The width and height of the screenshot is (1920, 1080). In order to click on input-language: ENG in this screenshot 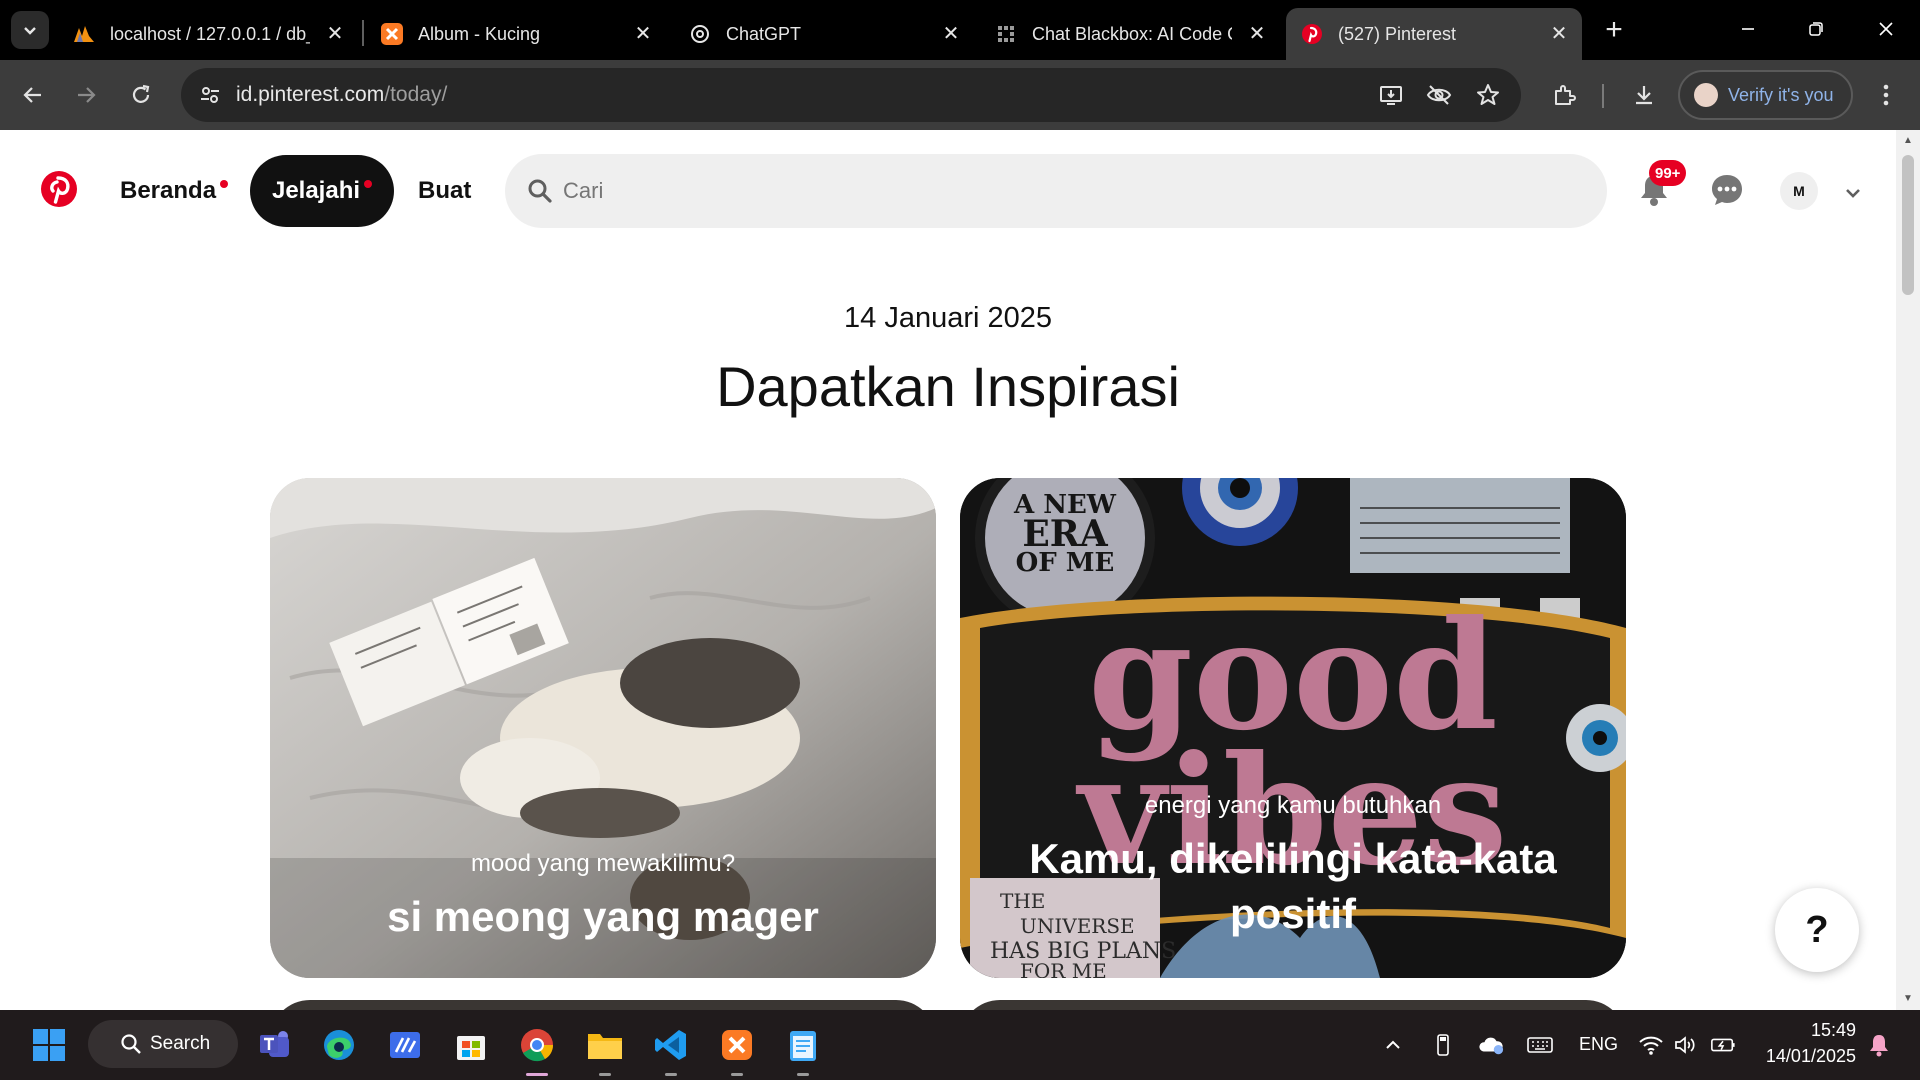, I will do `click(1598, 1044)`.